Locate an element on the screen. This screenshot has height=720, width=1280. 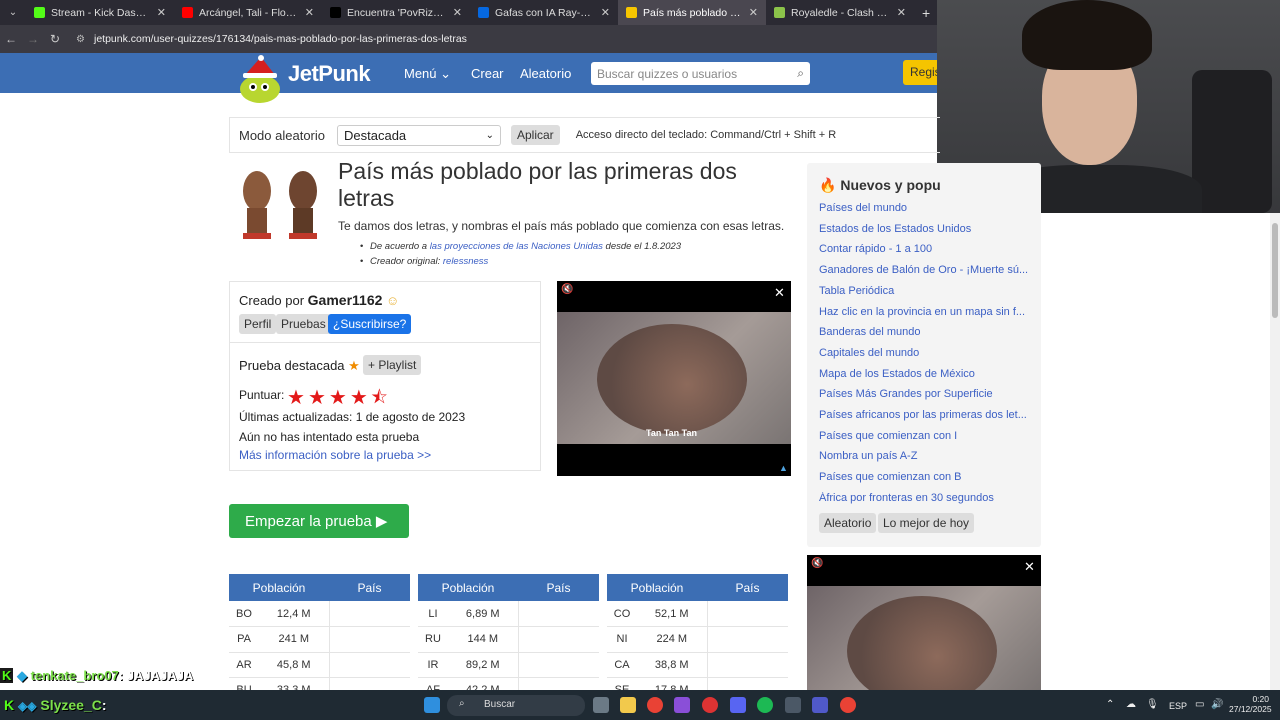
browser-tab: Royaledle - Clash Royale Classi ✕ is located at coordinates (840, 12).